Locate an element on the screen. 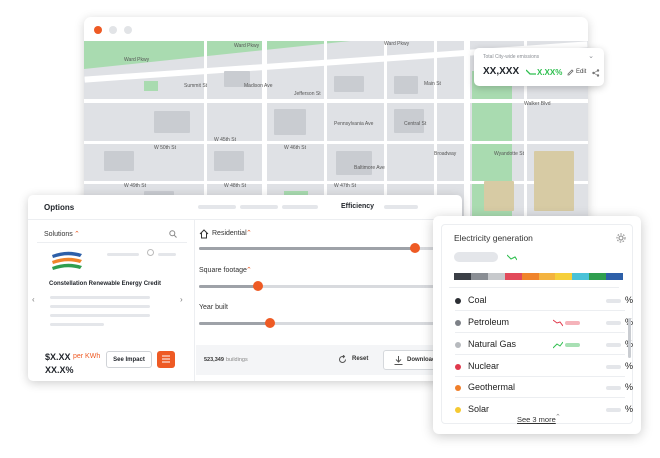 Image resolution: width=660 pixels, height=458 pixels. percent-value: XX.X% is located at coordinates (59, 370).